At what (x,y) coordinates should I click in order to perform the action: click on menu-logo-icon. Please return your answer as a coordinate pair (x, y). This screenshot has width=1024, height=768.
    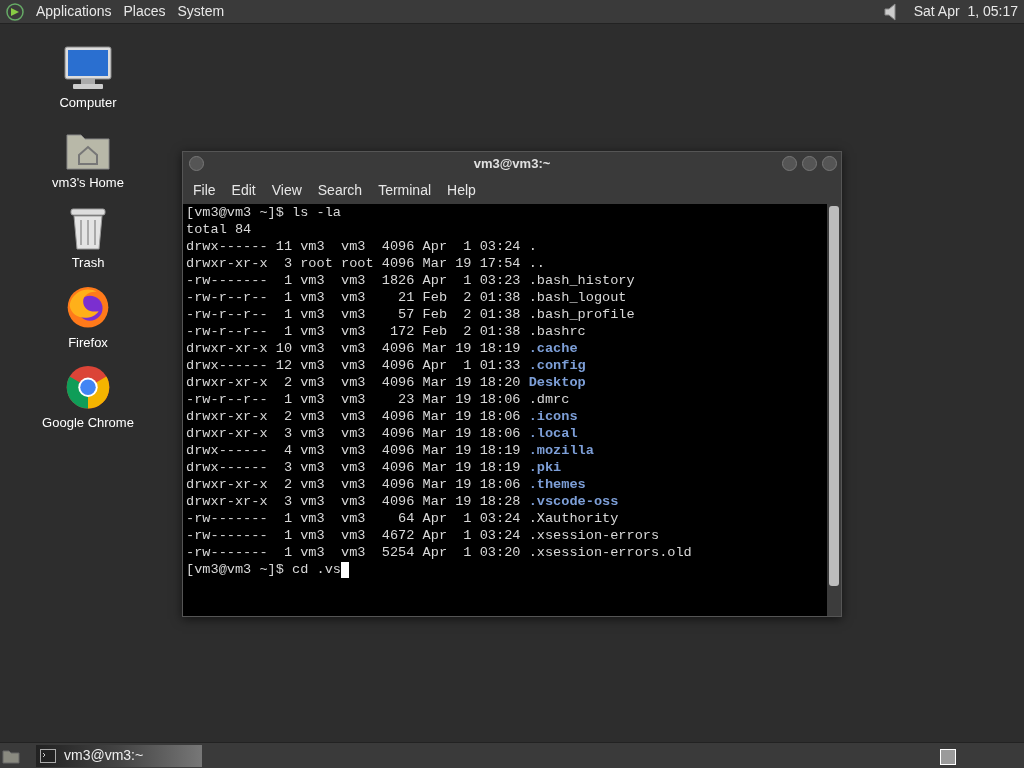
    Looking at the image, I should click on (15, 11).